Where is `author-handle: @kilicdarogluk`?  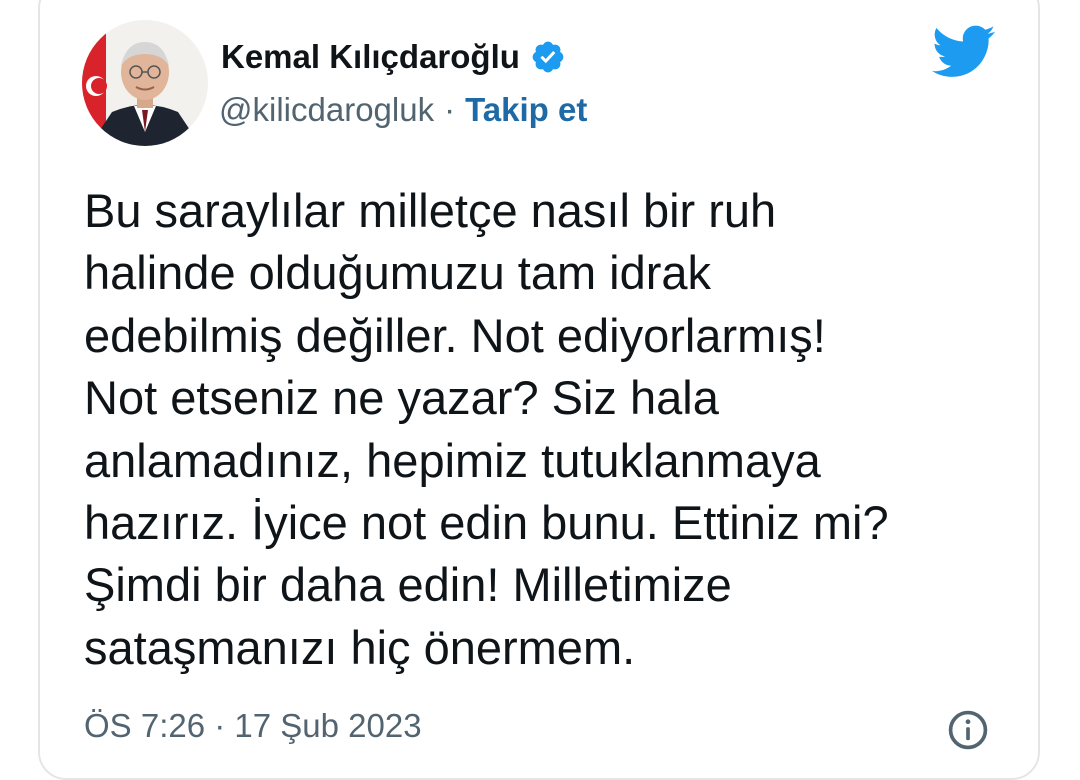
author-handle: @kilicdarogluk is located at coordinates (326, 110).